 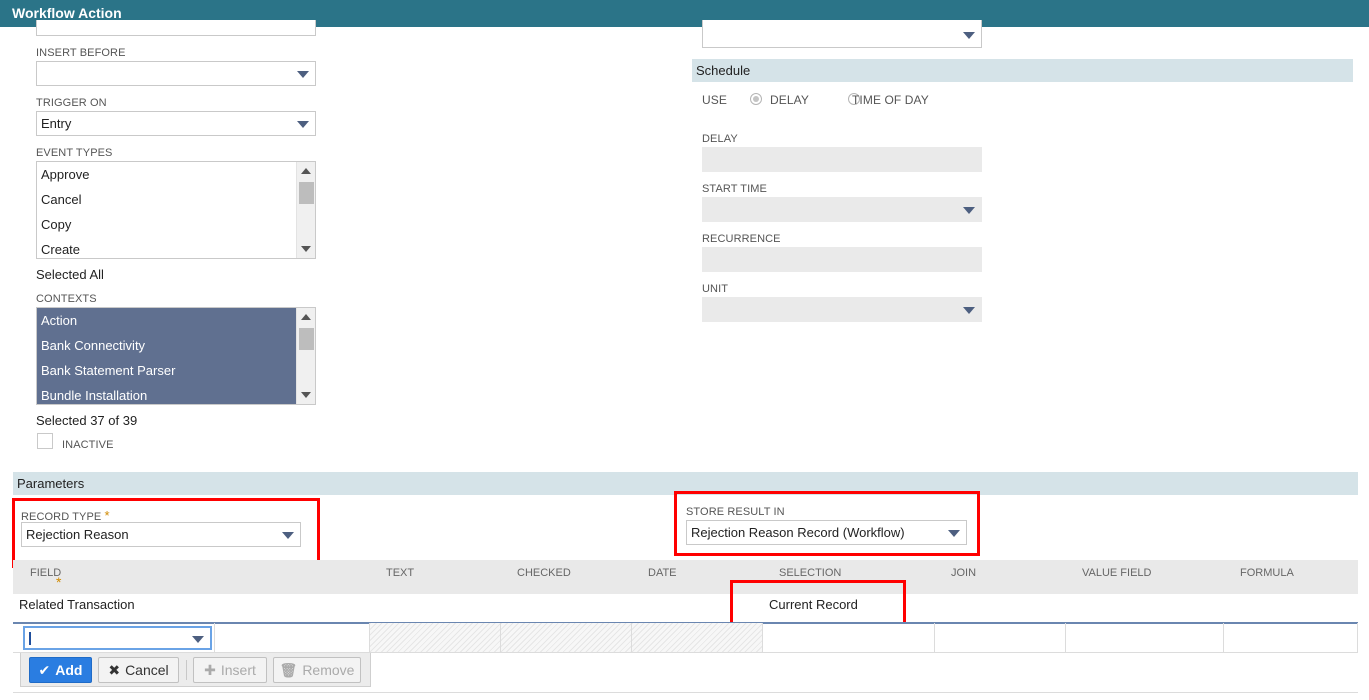 What do you see at coordinates (1000, 637) in the screenshot?
I see `join-cell` at bounding box center [1000, 637].